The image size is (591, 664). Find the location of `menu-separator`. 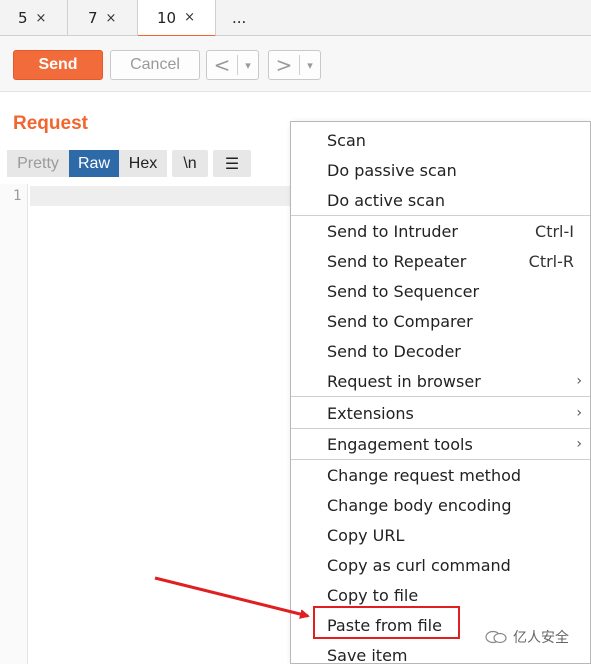

menu-separator is located at coordinates (440, 396).